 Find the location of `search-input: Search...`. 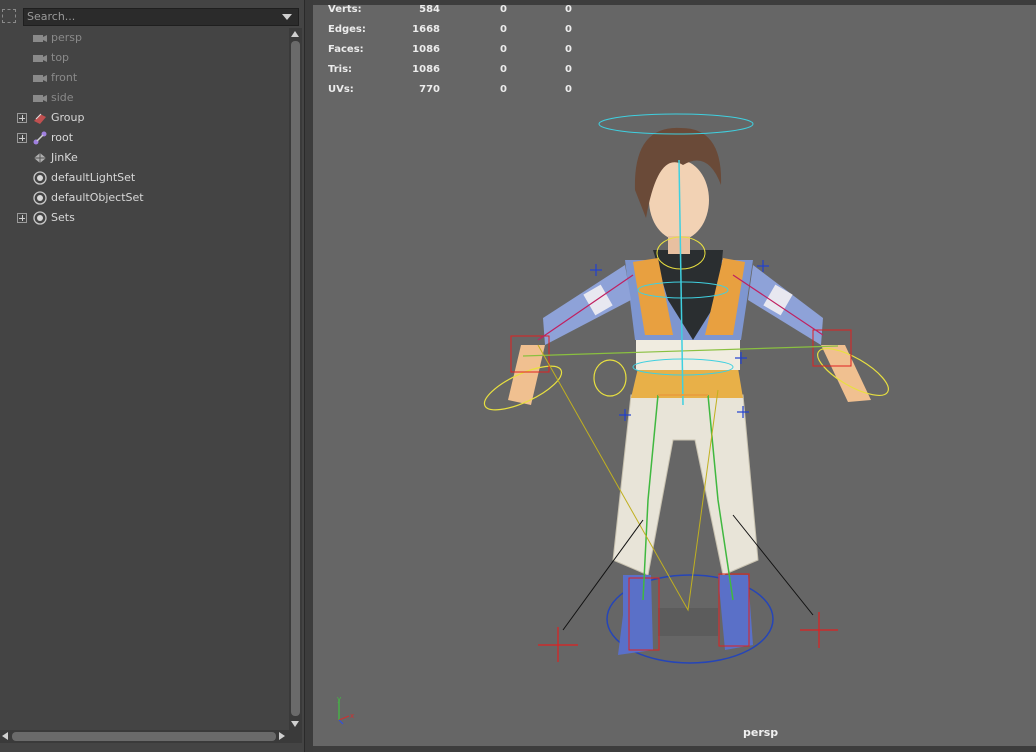

search-input: Search... is located at coordinates (161, 17).